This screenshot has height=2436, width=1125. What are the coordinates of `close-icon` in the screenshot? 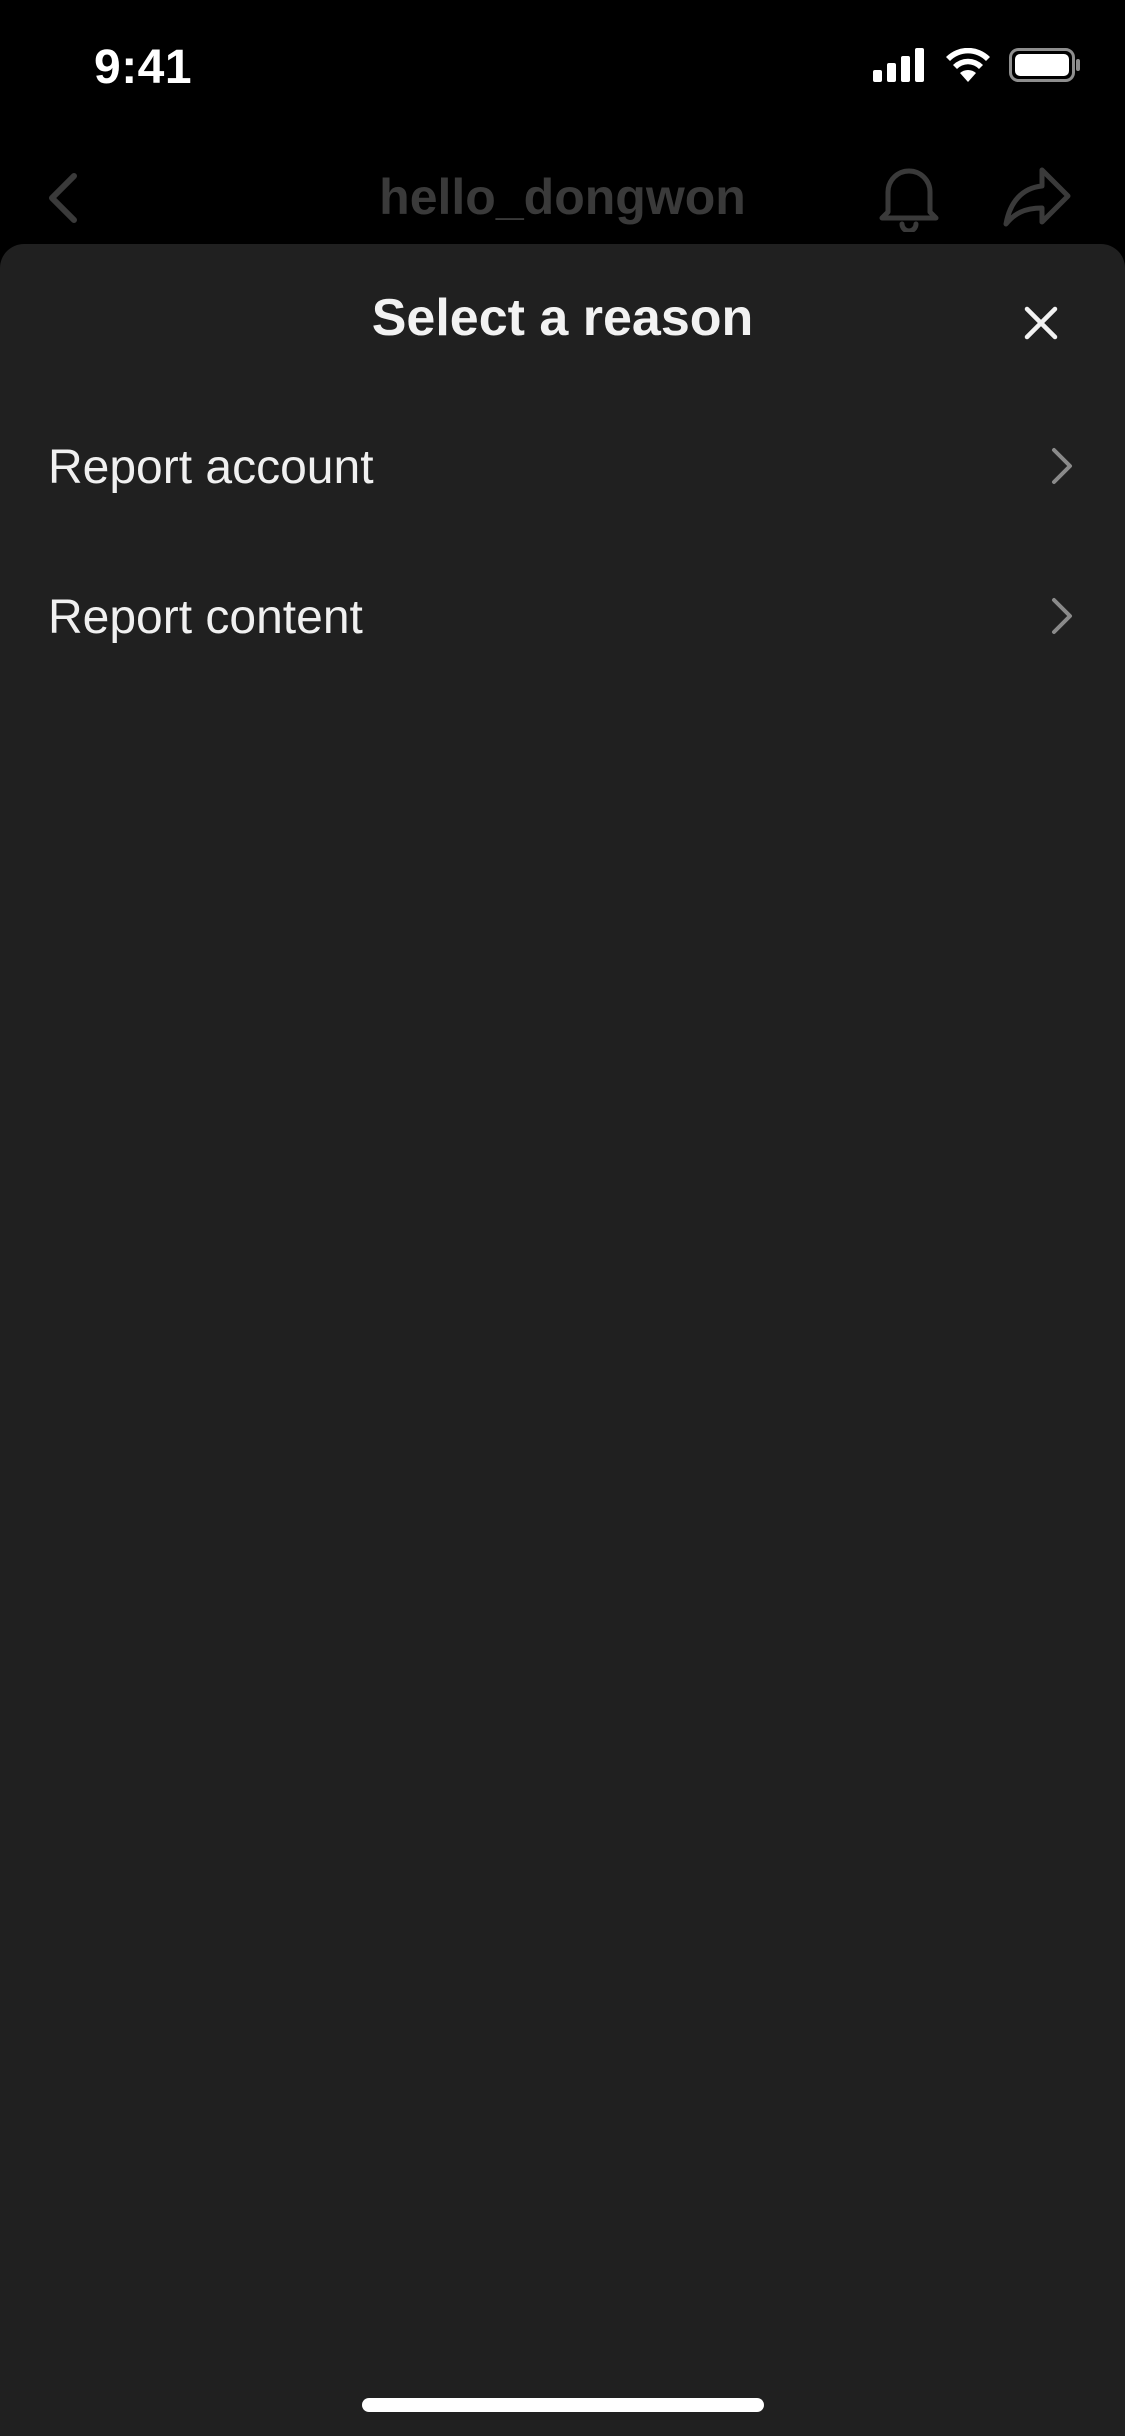 It's located at (1041, 323).